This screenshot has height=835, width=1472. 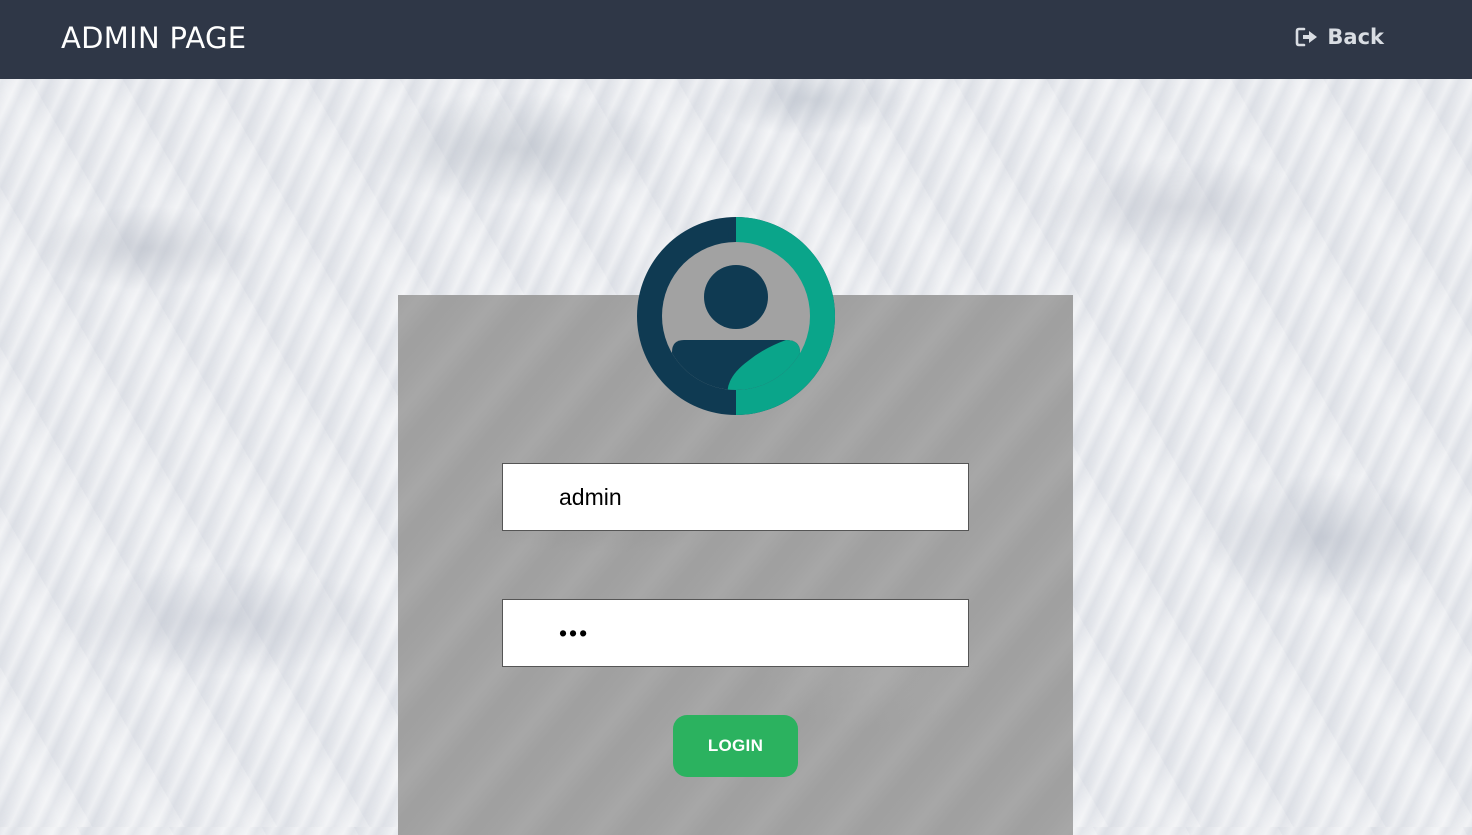 I want to click on login-button: LOGIN, so click(x=735, y=746).